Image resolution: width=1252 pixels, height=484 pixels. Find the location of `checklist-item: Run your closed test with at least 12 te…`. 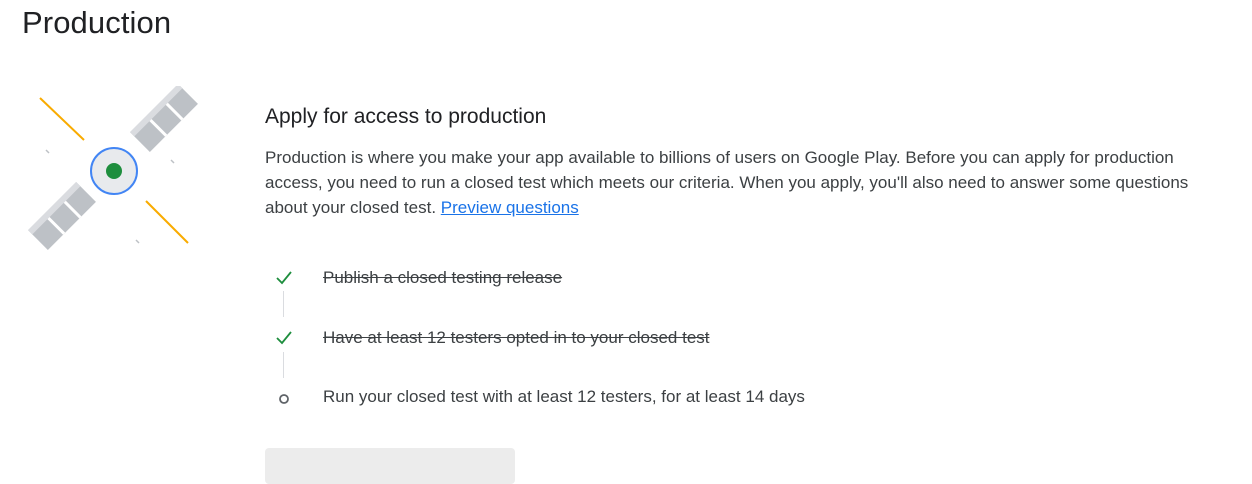

checklist-item: Run your closed test with at least 12 te… is located at coordinates (715, 398).